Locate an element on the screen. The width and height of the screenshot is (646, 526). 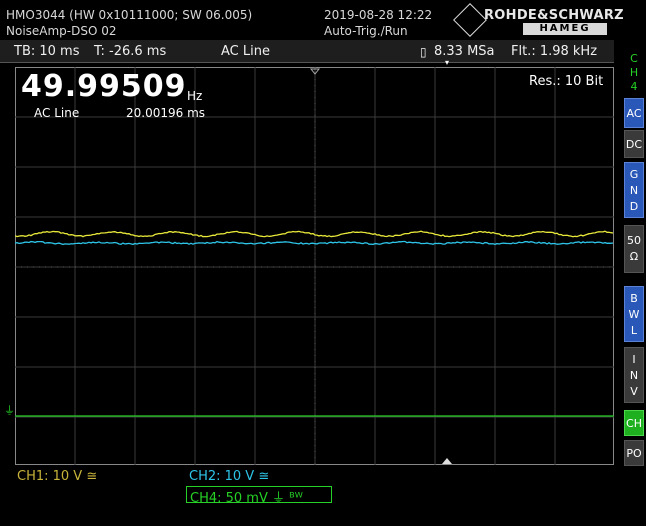
brand-logo: ROHDE&SCHWARZ HAMEG is located at coordinates (548, 21).